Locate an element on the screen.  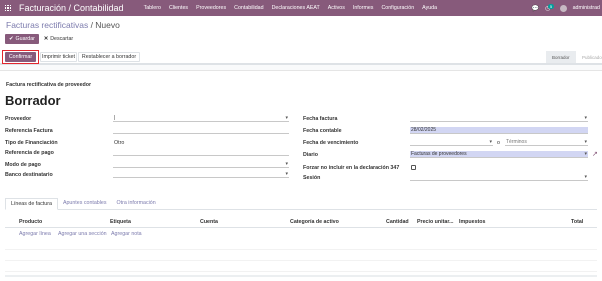
accounting-date-value: 28/02/2025 is located at coordinates (424, 130).